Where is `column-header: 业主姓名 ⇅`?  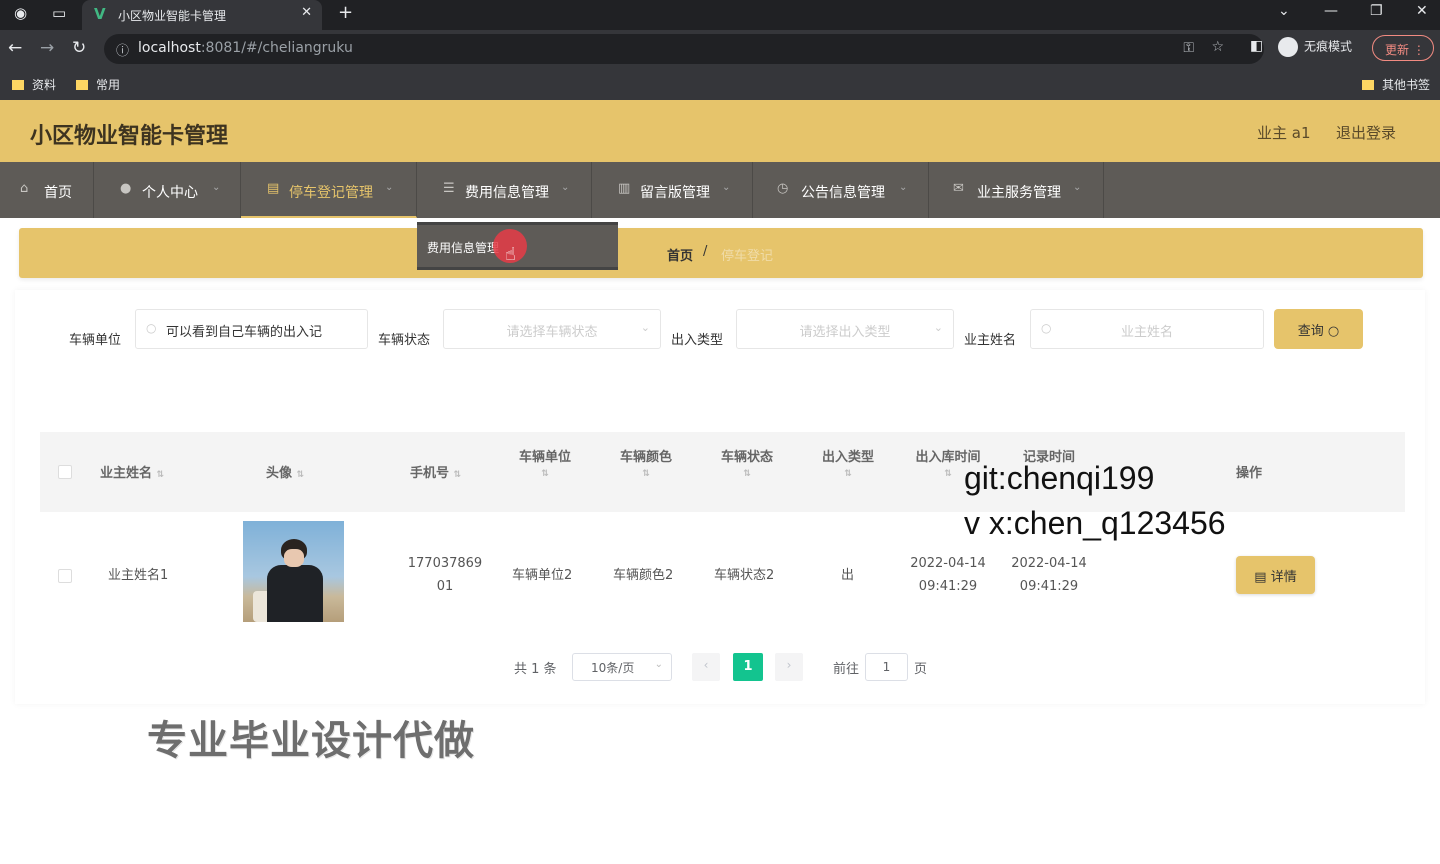
column-header: 业主姓名 ⇅ is located at coordinates (132, 471).